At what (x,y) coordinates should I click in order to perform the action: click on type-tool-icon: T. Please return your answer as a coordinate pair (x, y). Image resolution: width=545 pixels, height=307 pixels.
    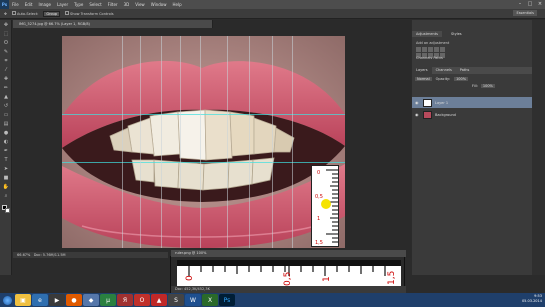
    Looking at the image, I should click on (6, 160).